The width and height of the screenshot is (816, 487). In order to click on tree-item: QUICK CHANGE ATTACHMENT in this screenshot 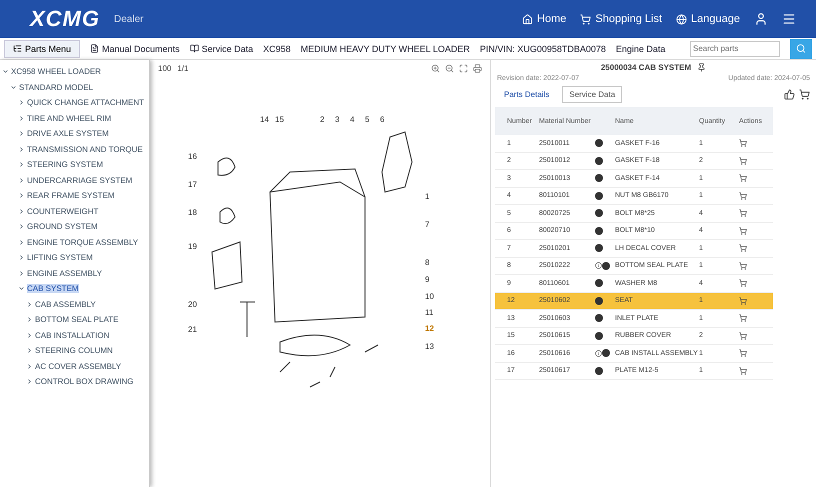, I will do `click(85, 103)`.